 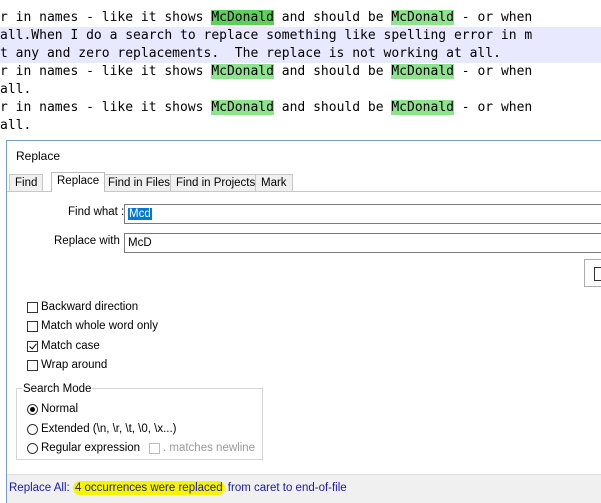 I want to click on backward-direction-checkbox: Backward direction, so click(x=82, y=307).